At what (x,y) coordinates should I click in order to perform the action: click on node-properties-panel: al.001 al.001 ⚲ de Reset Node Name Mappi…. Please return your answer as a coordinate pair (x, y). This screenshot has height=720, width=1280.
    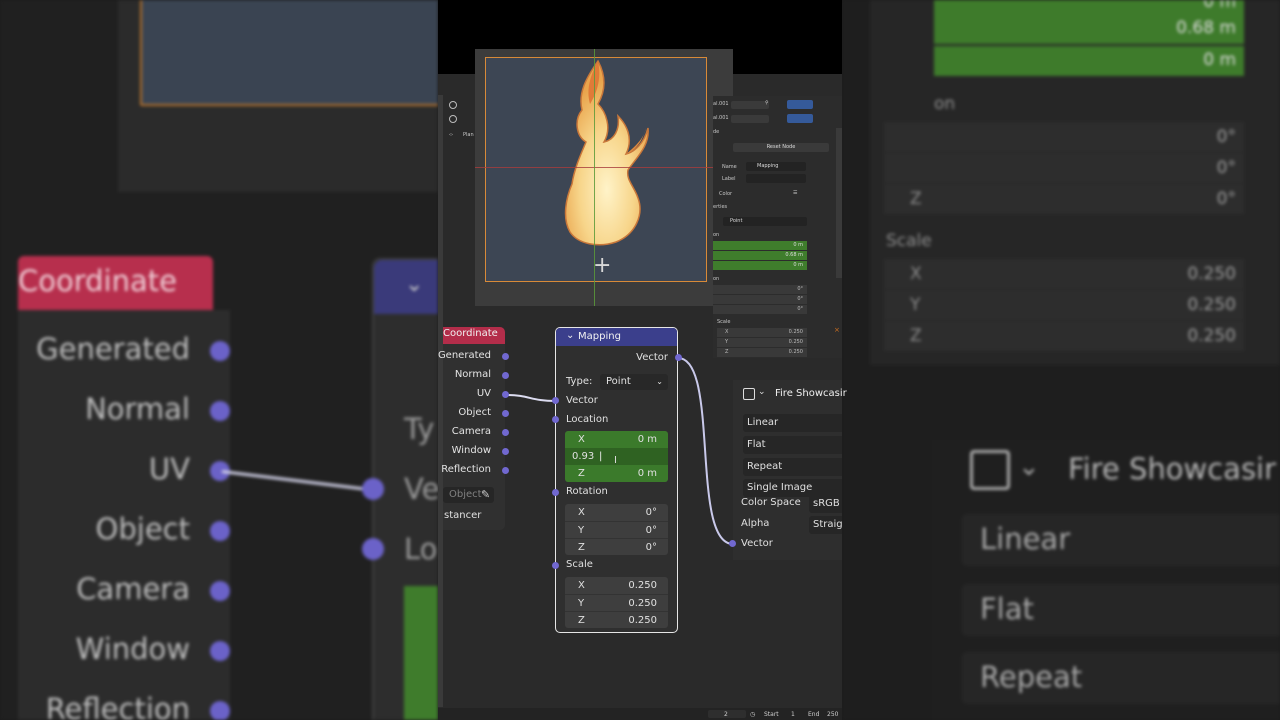
    Looking at the image, I should click on (777, 227).